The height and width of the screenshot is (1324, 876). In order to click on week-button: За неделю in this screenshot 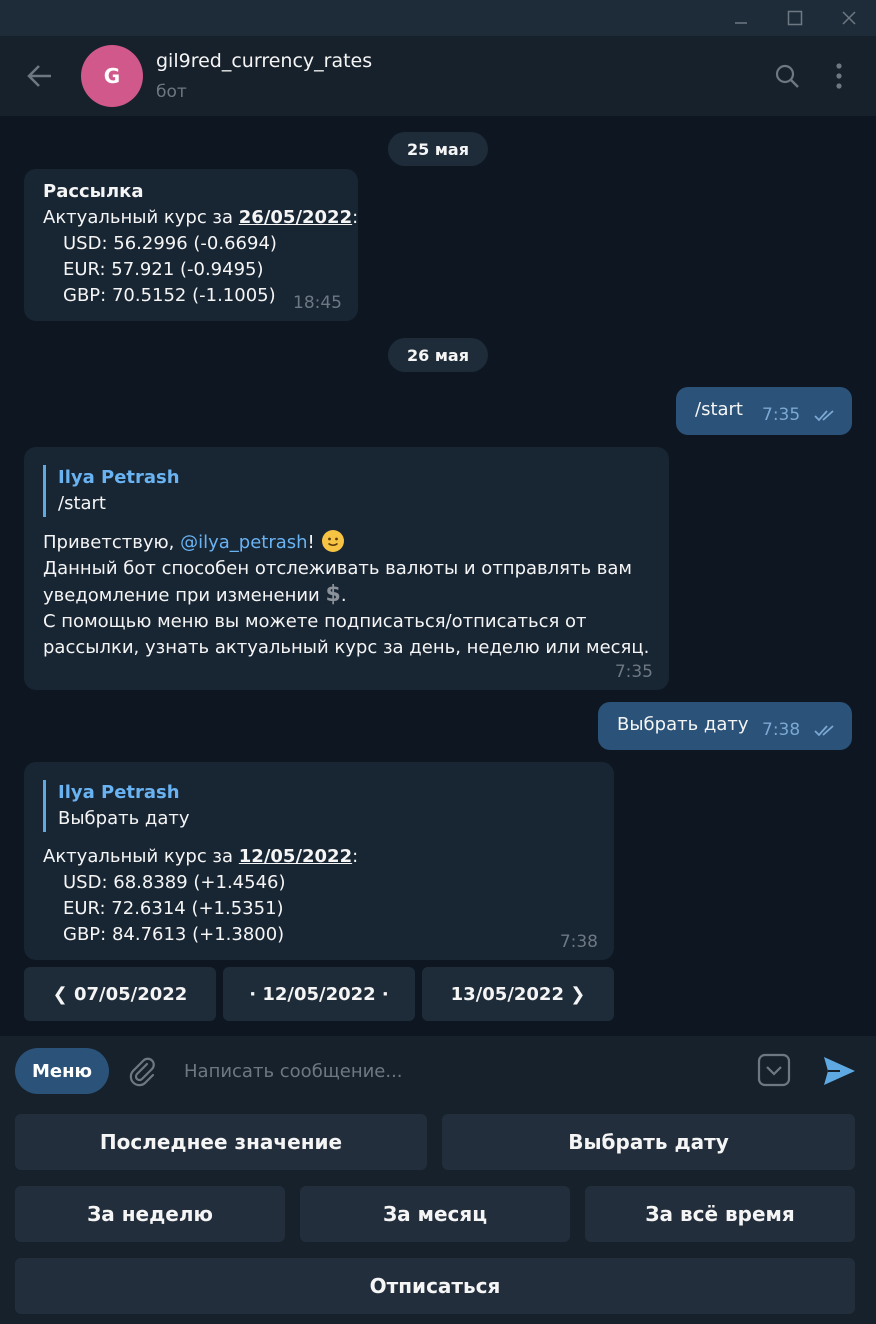, I will do `click(150, 1214)`.